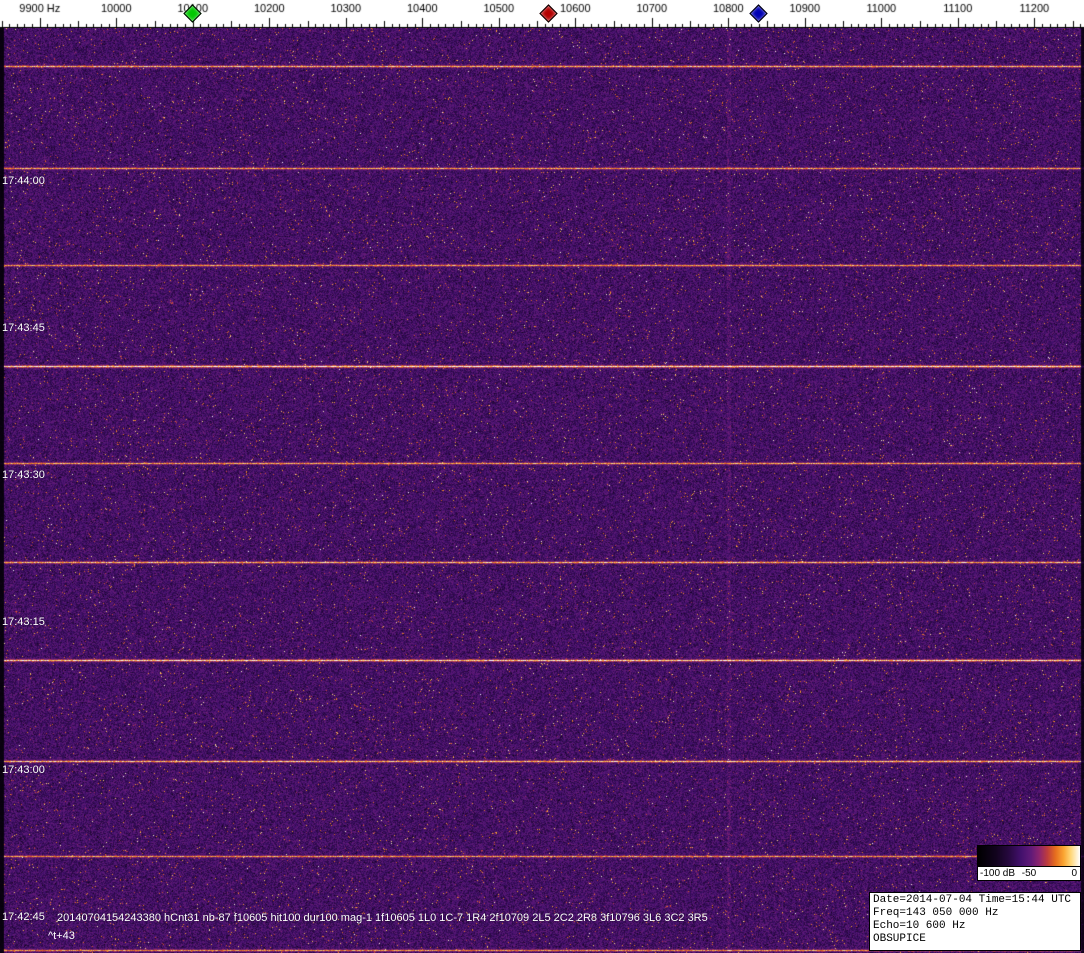 The image size is (1084, 953). I want to click on info-date-time: Date=2014-07-04 Time=15:44 UTC, so click(972, 900).